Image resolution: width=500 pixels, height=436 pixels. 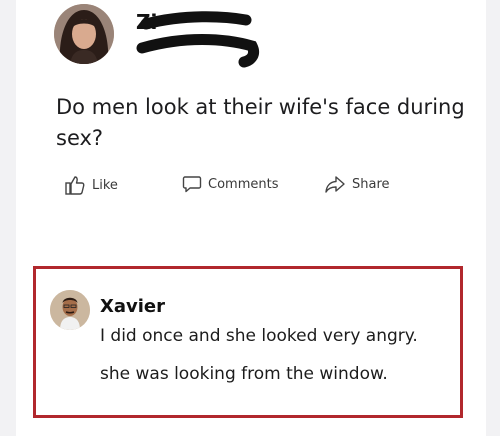 What do you see at coordinates (75, 185) in the screenshot?
I see `thumbs-up-icon` at bounding box center [75, 185].